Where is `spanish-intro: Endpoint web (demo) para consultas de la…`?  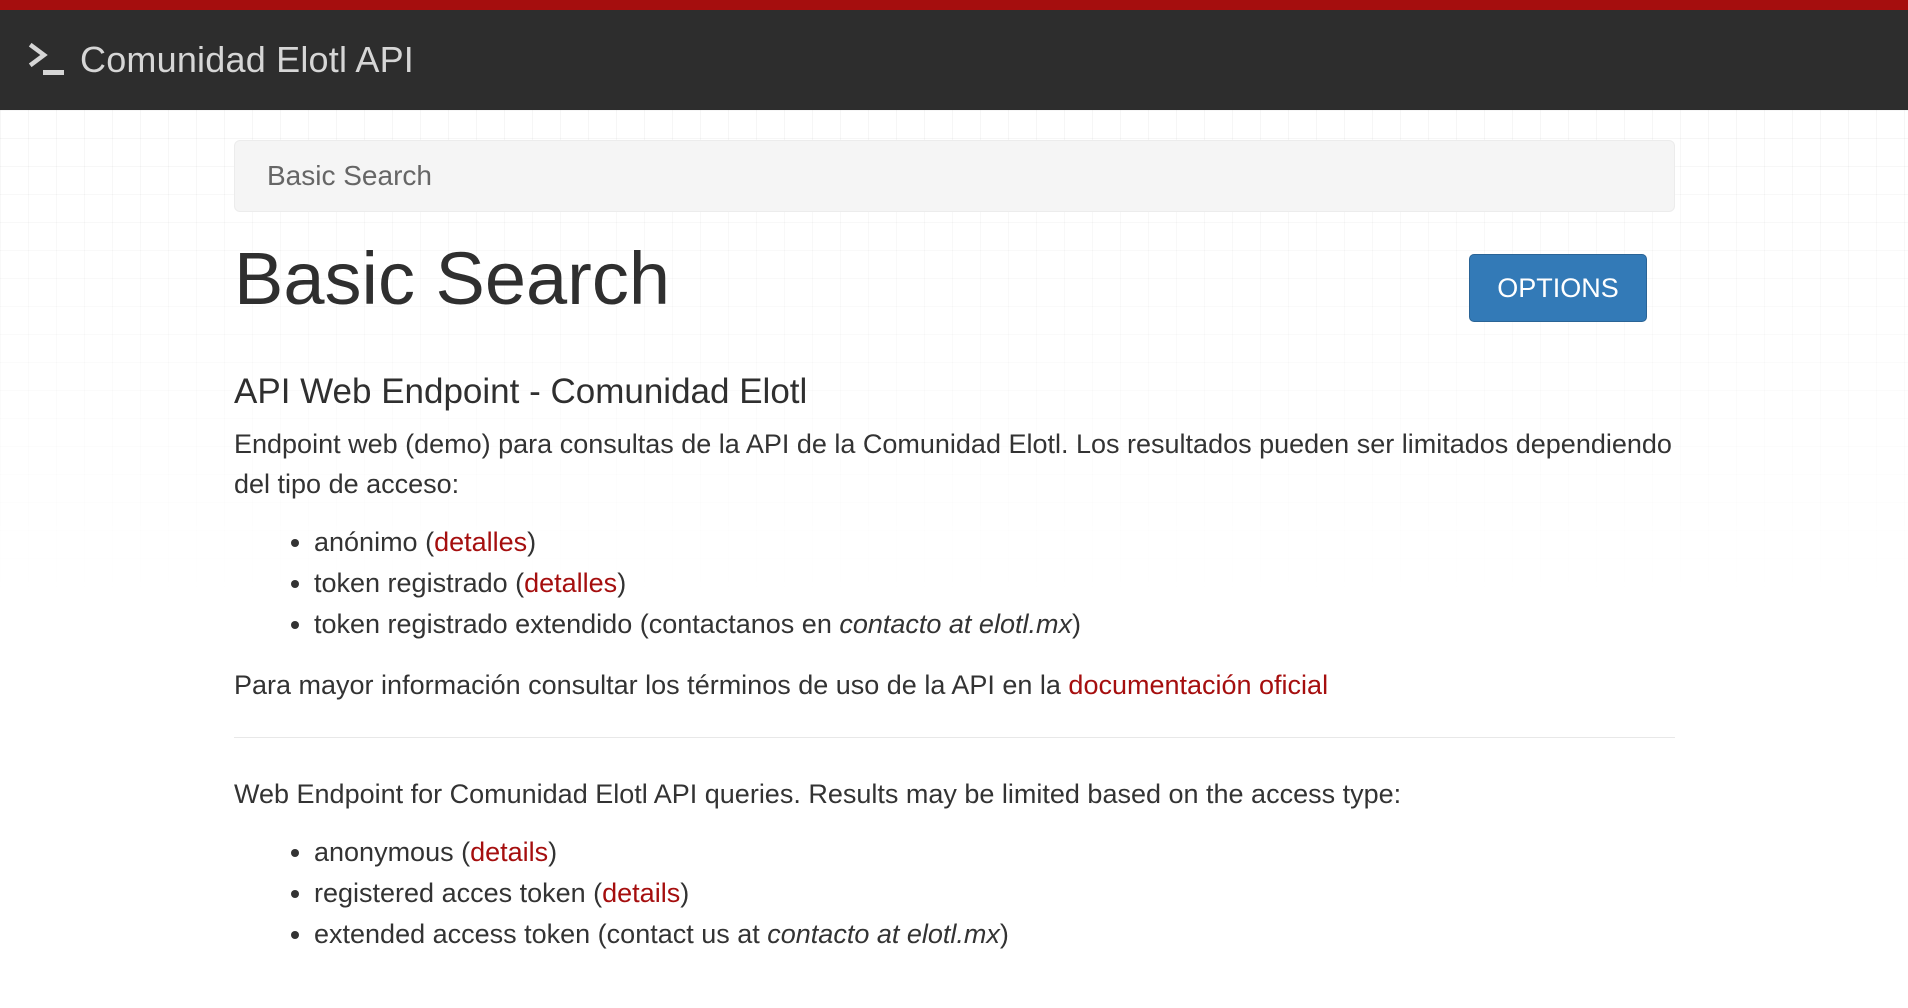 spanish-intro: Endpoint web (demo) para consultas de la… is located at coordinates (953, 464).